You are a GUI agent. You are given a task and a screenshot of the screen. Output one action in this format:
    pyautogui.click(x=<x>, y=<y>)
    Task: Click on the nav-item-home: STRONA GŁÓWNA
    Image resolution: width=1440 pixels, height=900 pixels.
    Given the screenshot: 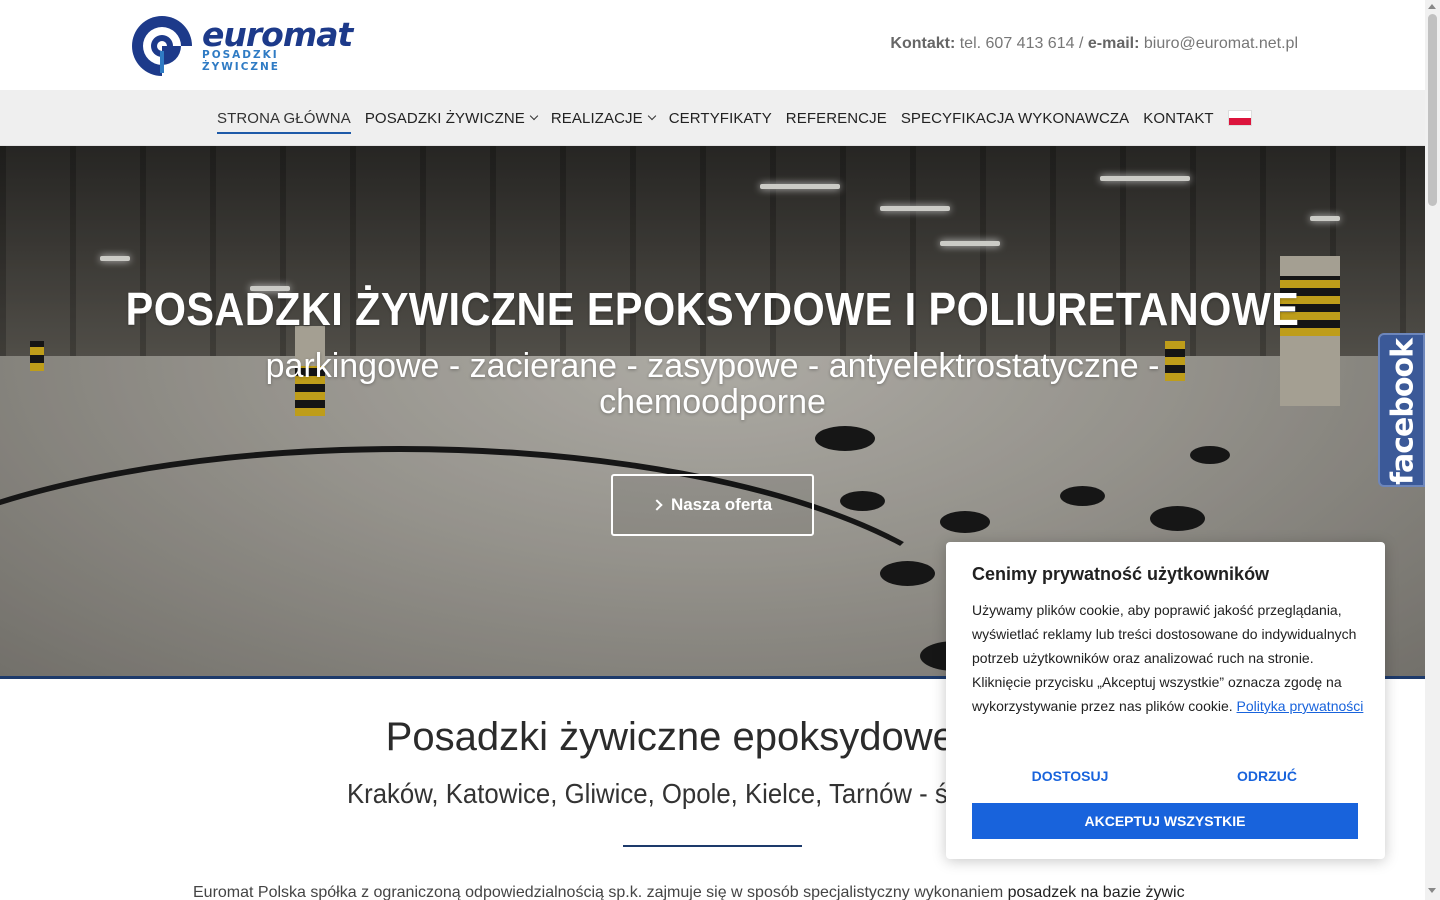 What is the action you would take?
    pyautogui.click(x=284, y=118)
    